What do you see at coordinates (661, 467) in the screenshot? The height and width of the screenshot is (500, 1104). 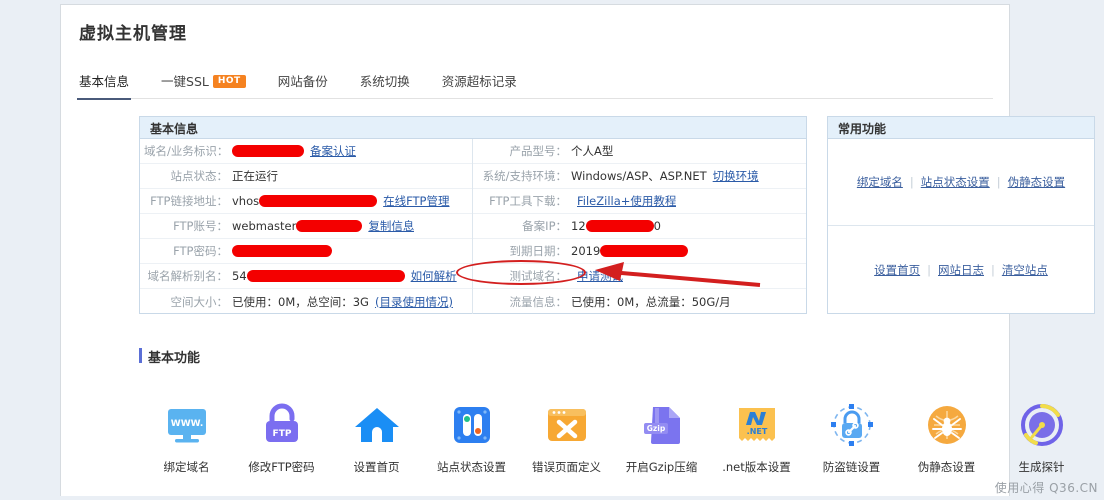 I see `function-item-label: 开启Gzip压缩` at bounding box center [661, 467].